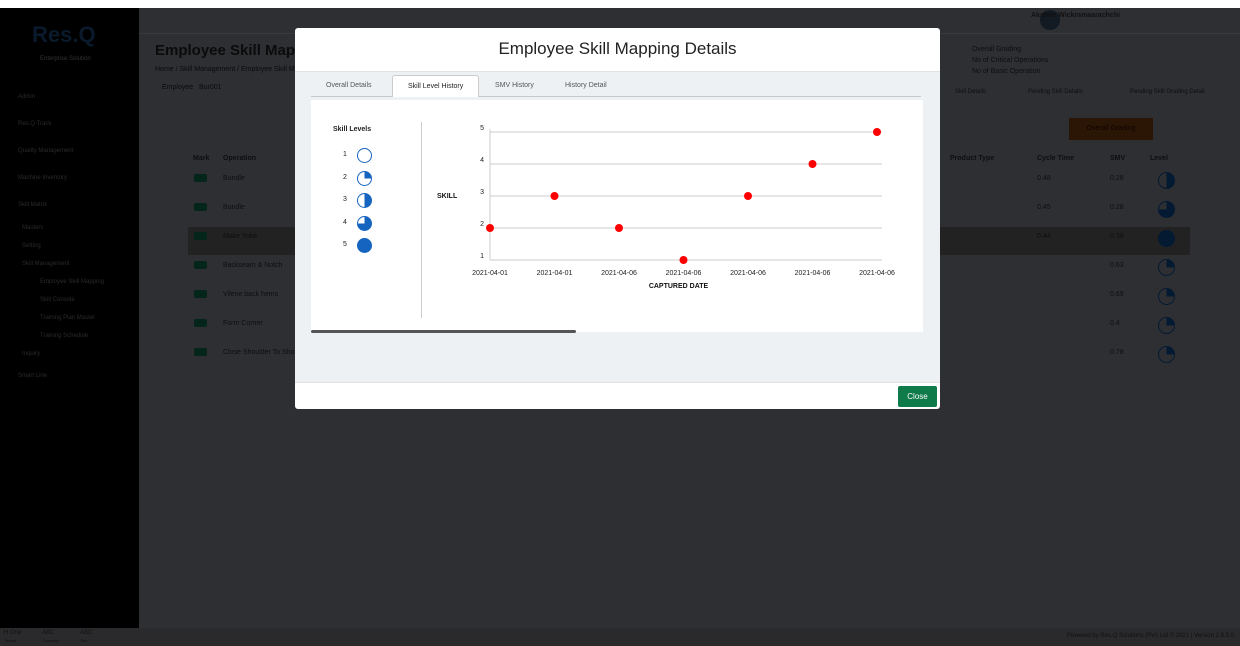 Image resolution: width=1240 pixels, height=646 pixels. What do you see at coordinates (1117, 294) in the screenshot?
I see `smv-cell: 0.69` at bounding box center [1117, 294].